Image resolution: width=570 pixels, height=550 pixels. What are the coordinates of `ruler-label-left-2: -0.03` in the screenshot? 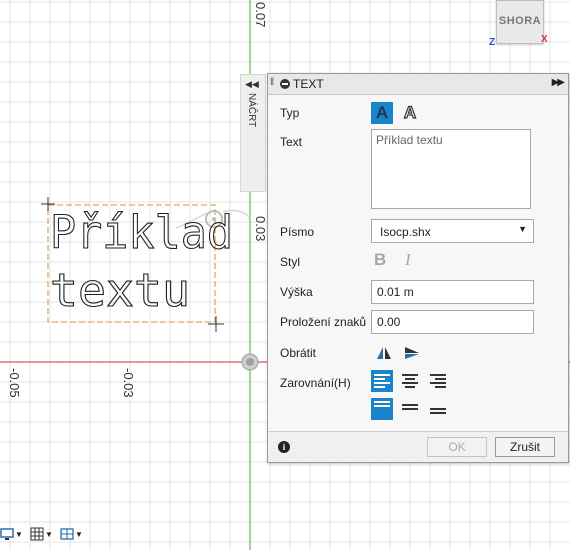 It's located at (128, 383).